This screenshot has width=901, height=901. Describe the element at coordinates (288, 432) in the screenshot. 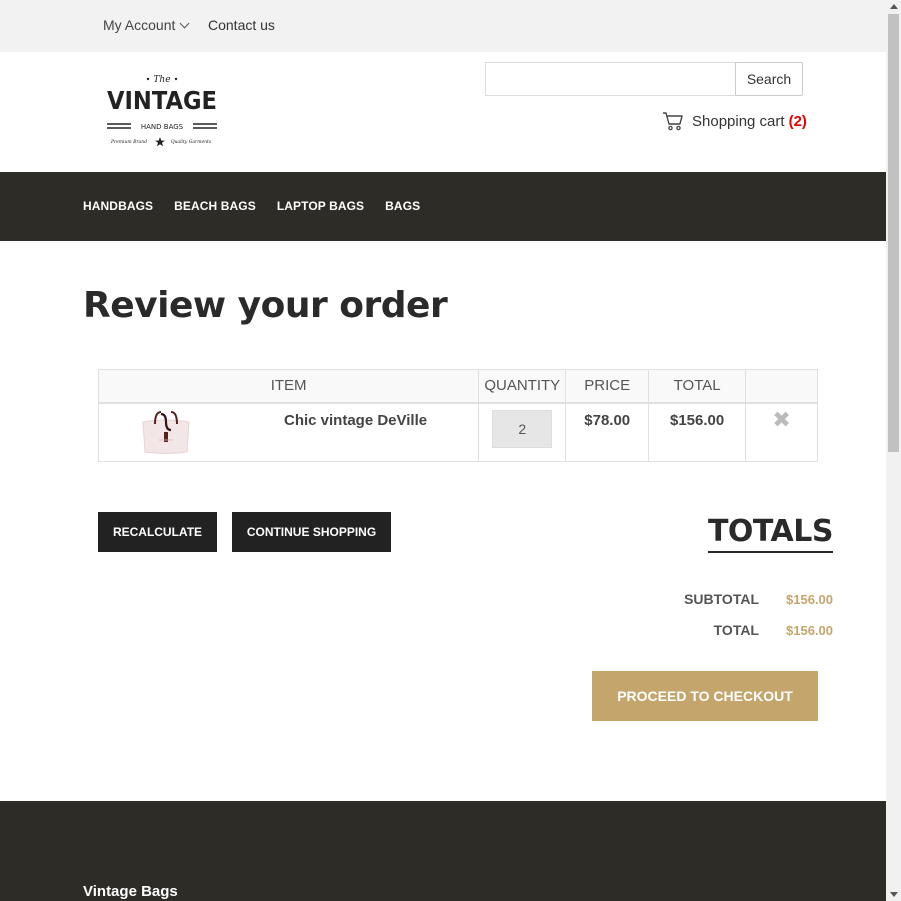

I see `item-cell: Chic vintage DeVille` at that location.